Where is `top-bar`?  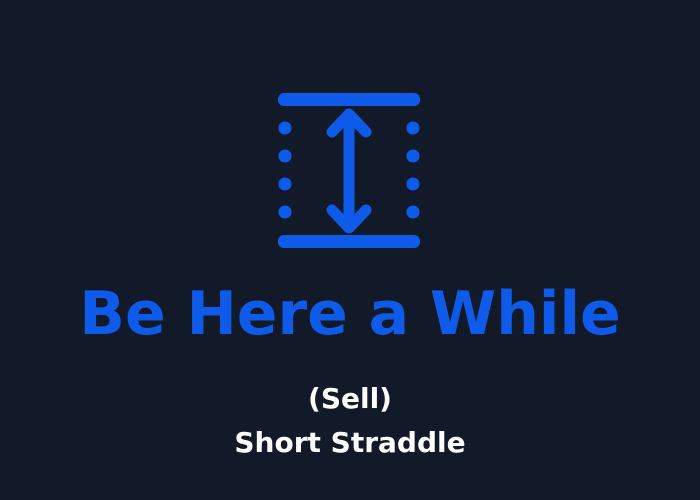
top-bar is located at coordinates (349, 99).